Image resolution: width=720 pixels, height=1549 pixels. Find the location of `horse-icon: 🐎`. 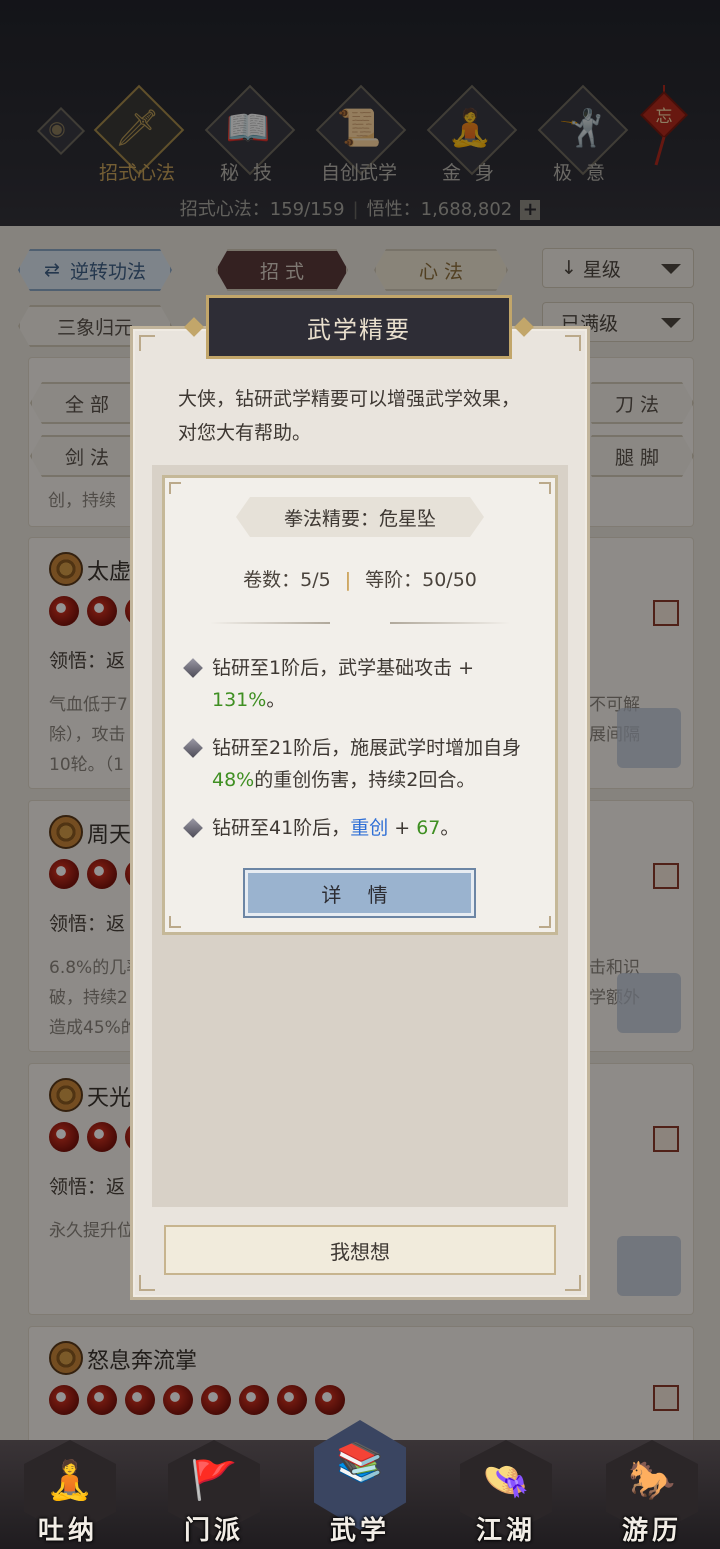

horse-icon: 🐎 is located at coordinates (652, 1480).